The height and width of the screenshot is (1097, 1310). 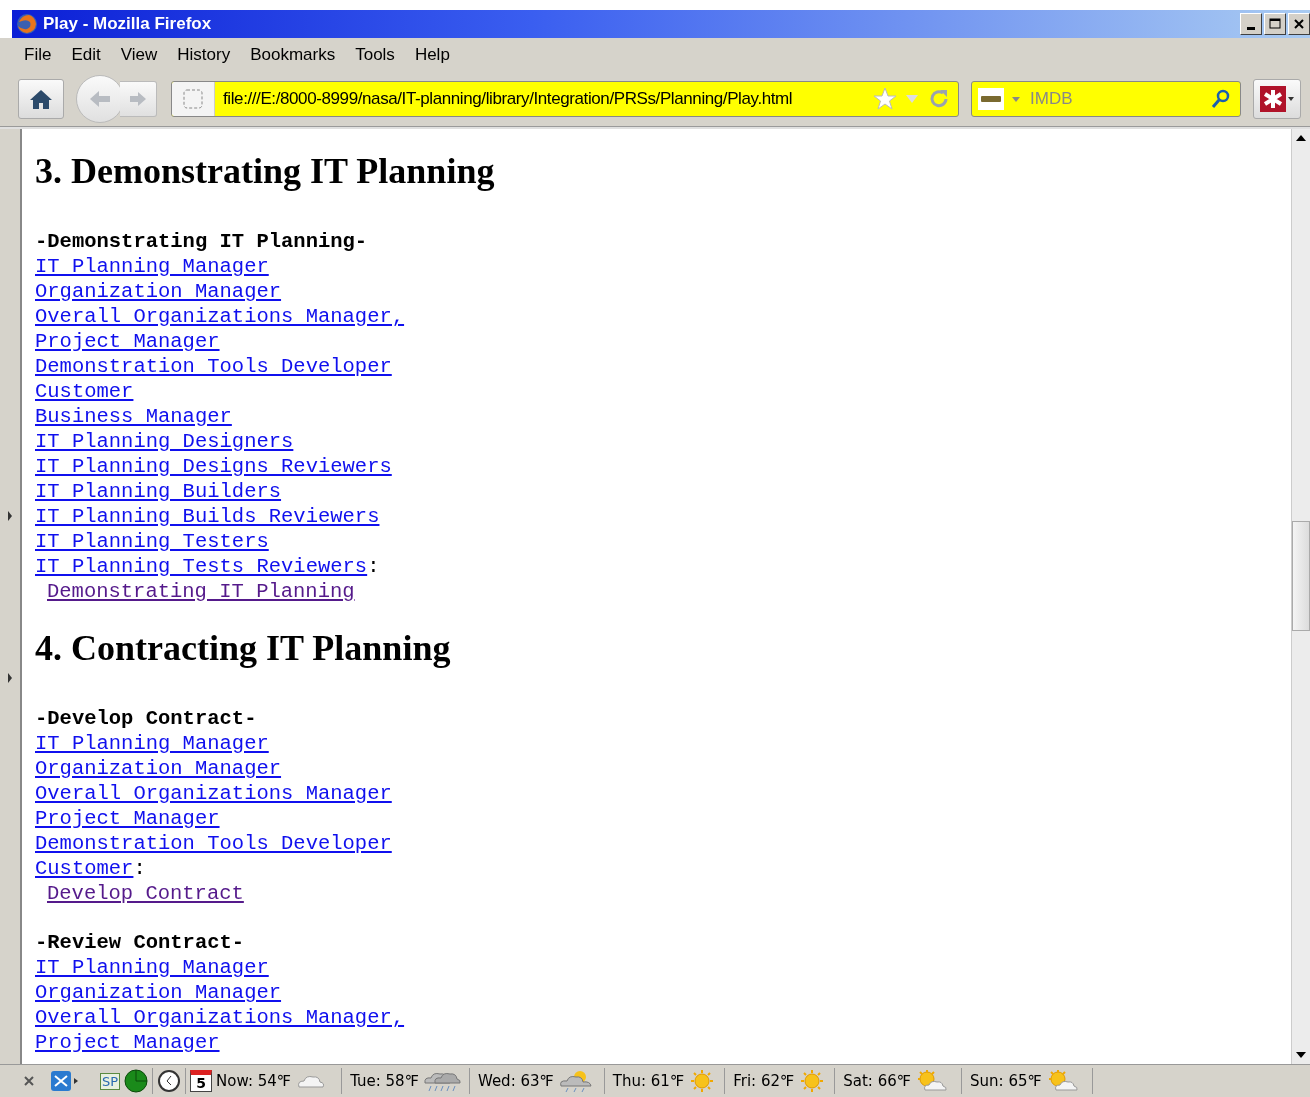 What do you see at coordinates (100, 99) in the screenshot?
I see `back-arrow-icon` at bounding box center [100, 99].